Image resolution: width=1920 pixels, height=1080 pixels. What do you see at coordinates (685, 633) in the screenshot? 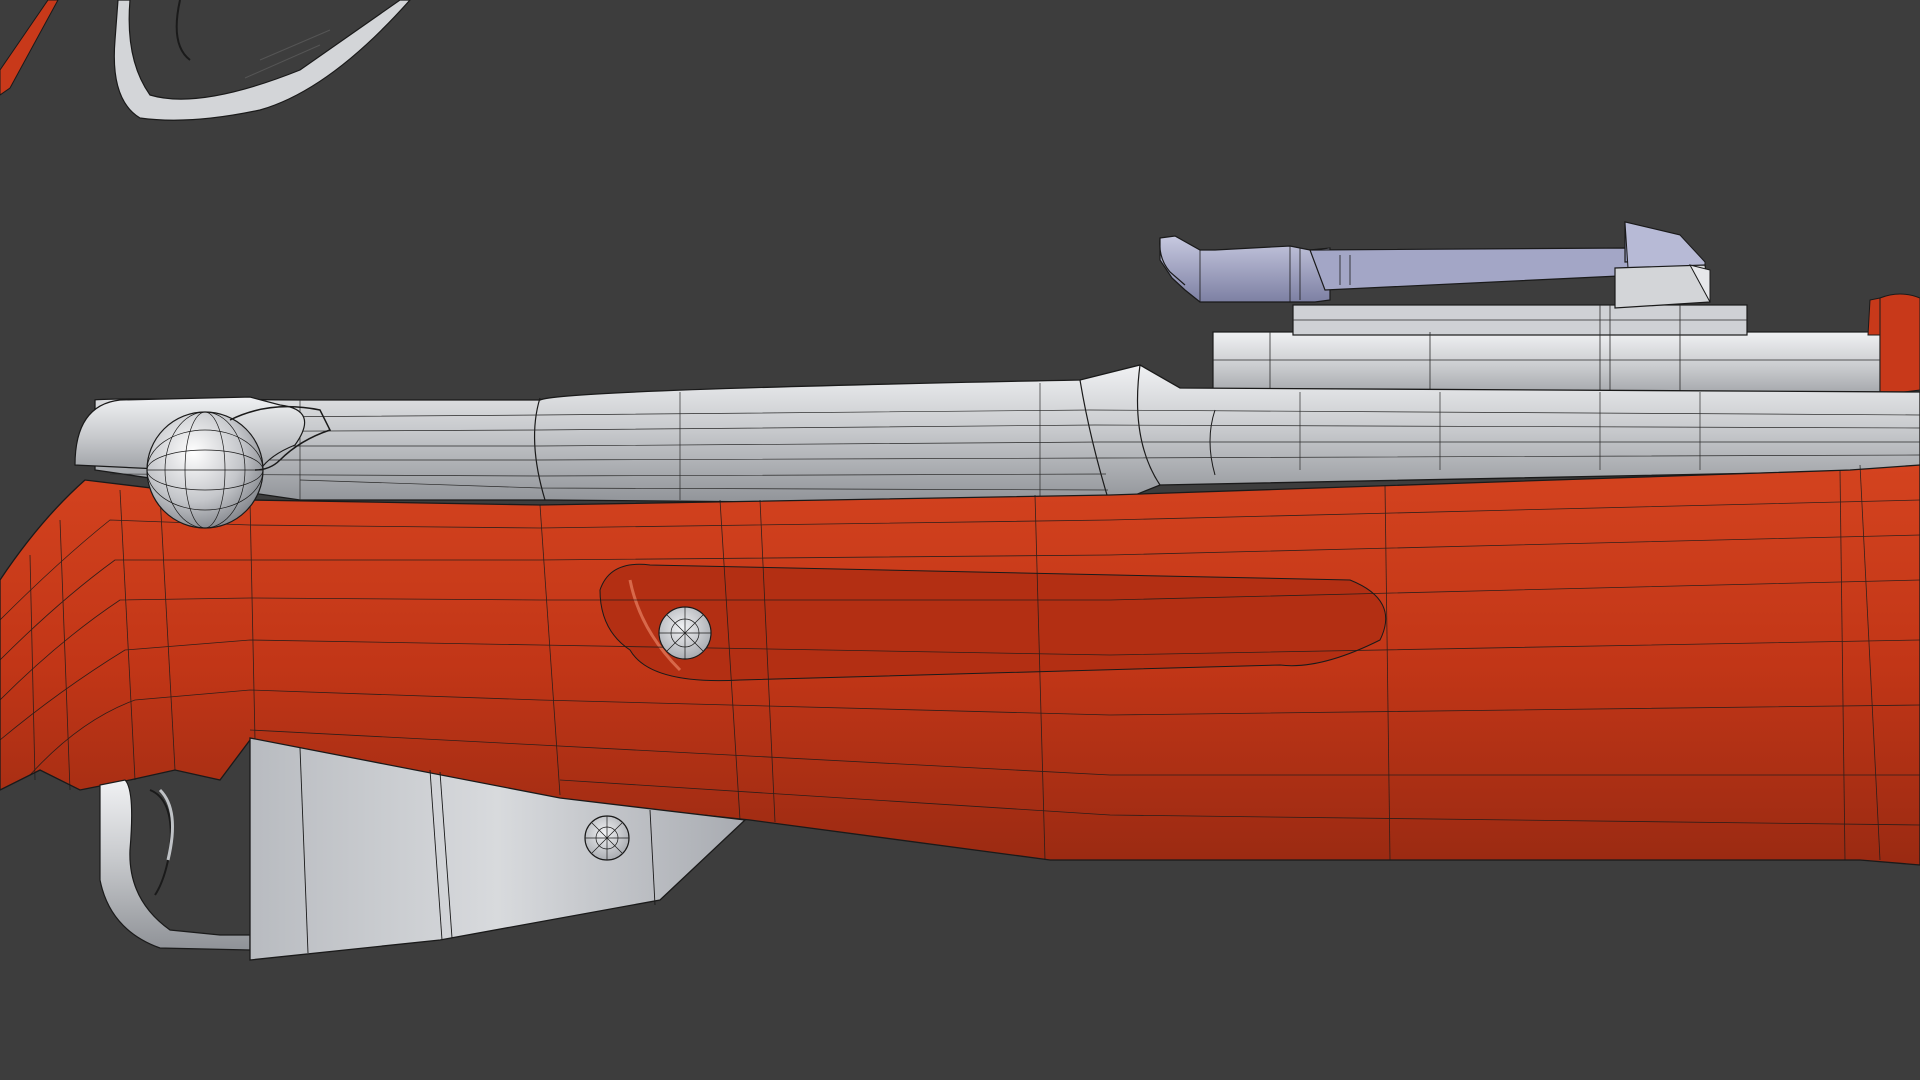
I see `stock-screw` at bounding box center [685, 633].